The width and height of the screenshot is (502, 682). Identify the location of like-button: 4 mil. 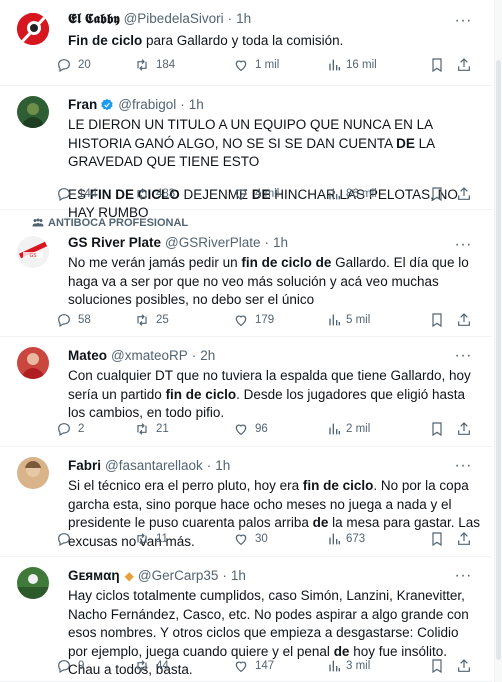
(256, 194).